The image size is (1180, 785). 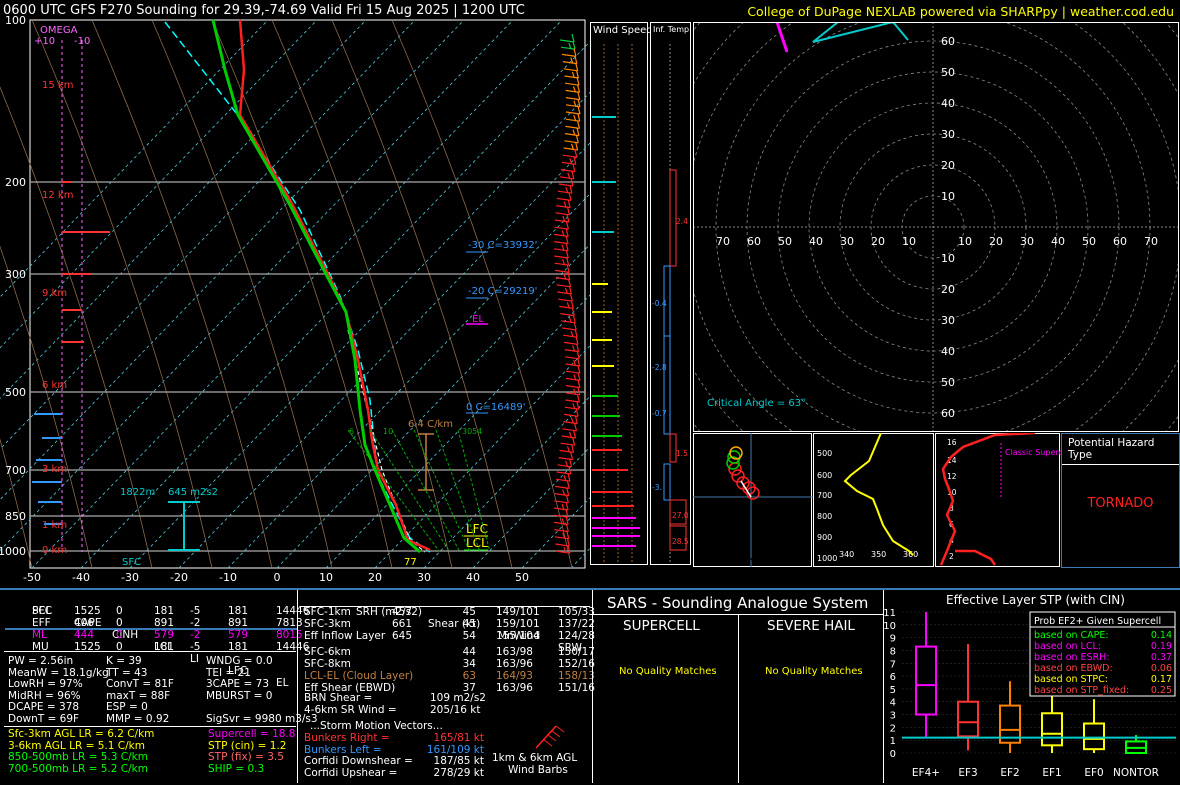 I want to click on thermo-index: DCAPE = 378, so click(x=44, y=707).